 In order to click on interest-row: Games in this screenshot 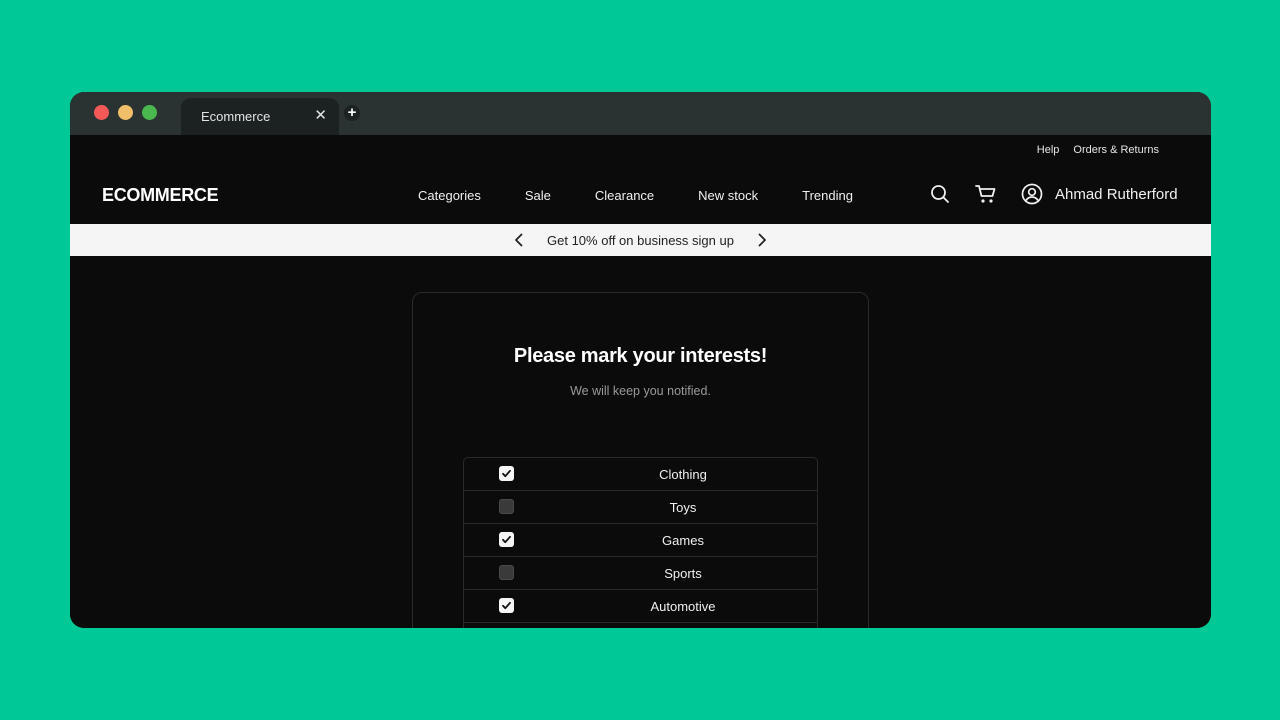, I will do `click(640, 540)`.